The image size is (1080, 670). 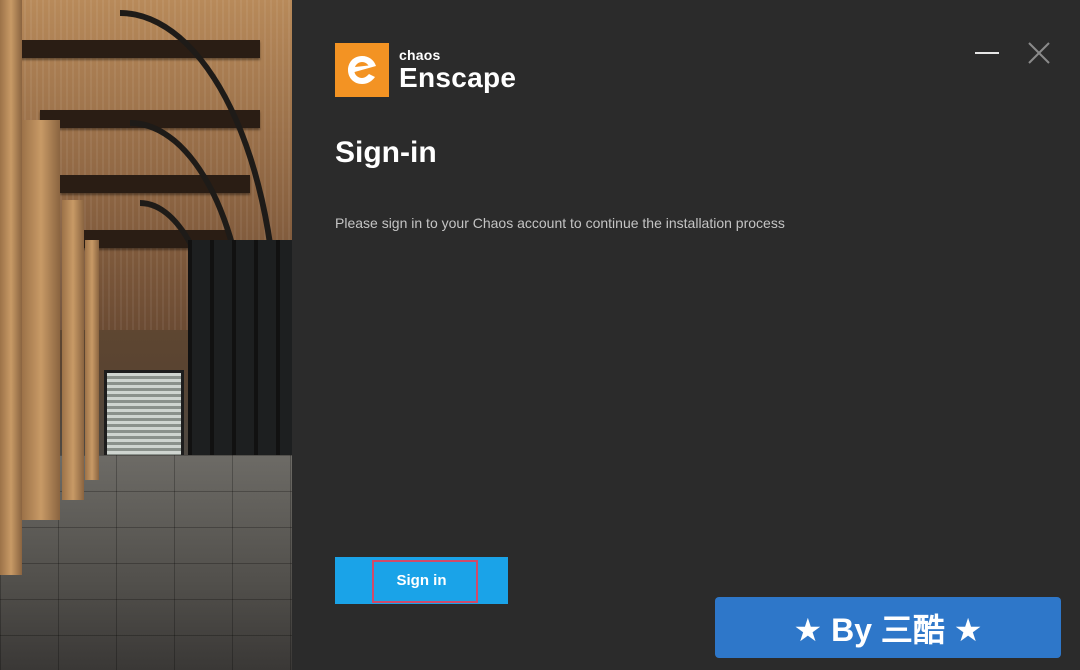 What do you see at coordinates (458, 77) in the screenshot?
I see `brand-product: Enscape` at bounding box center [458, 77].